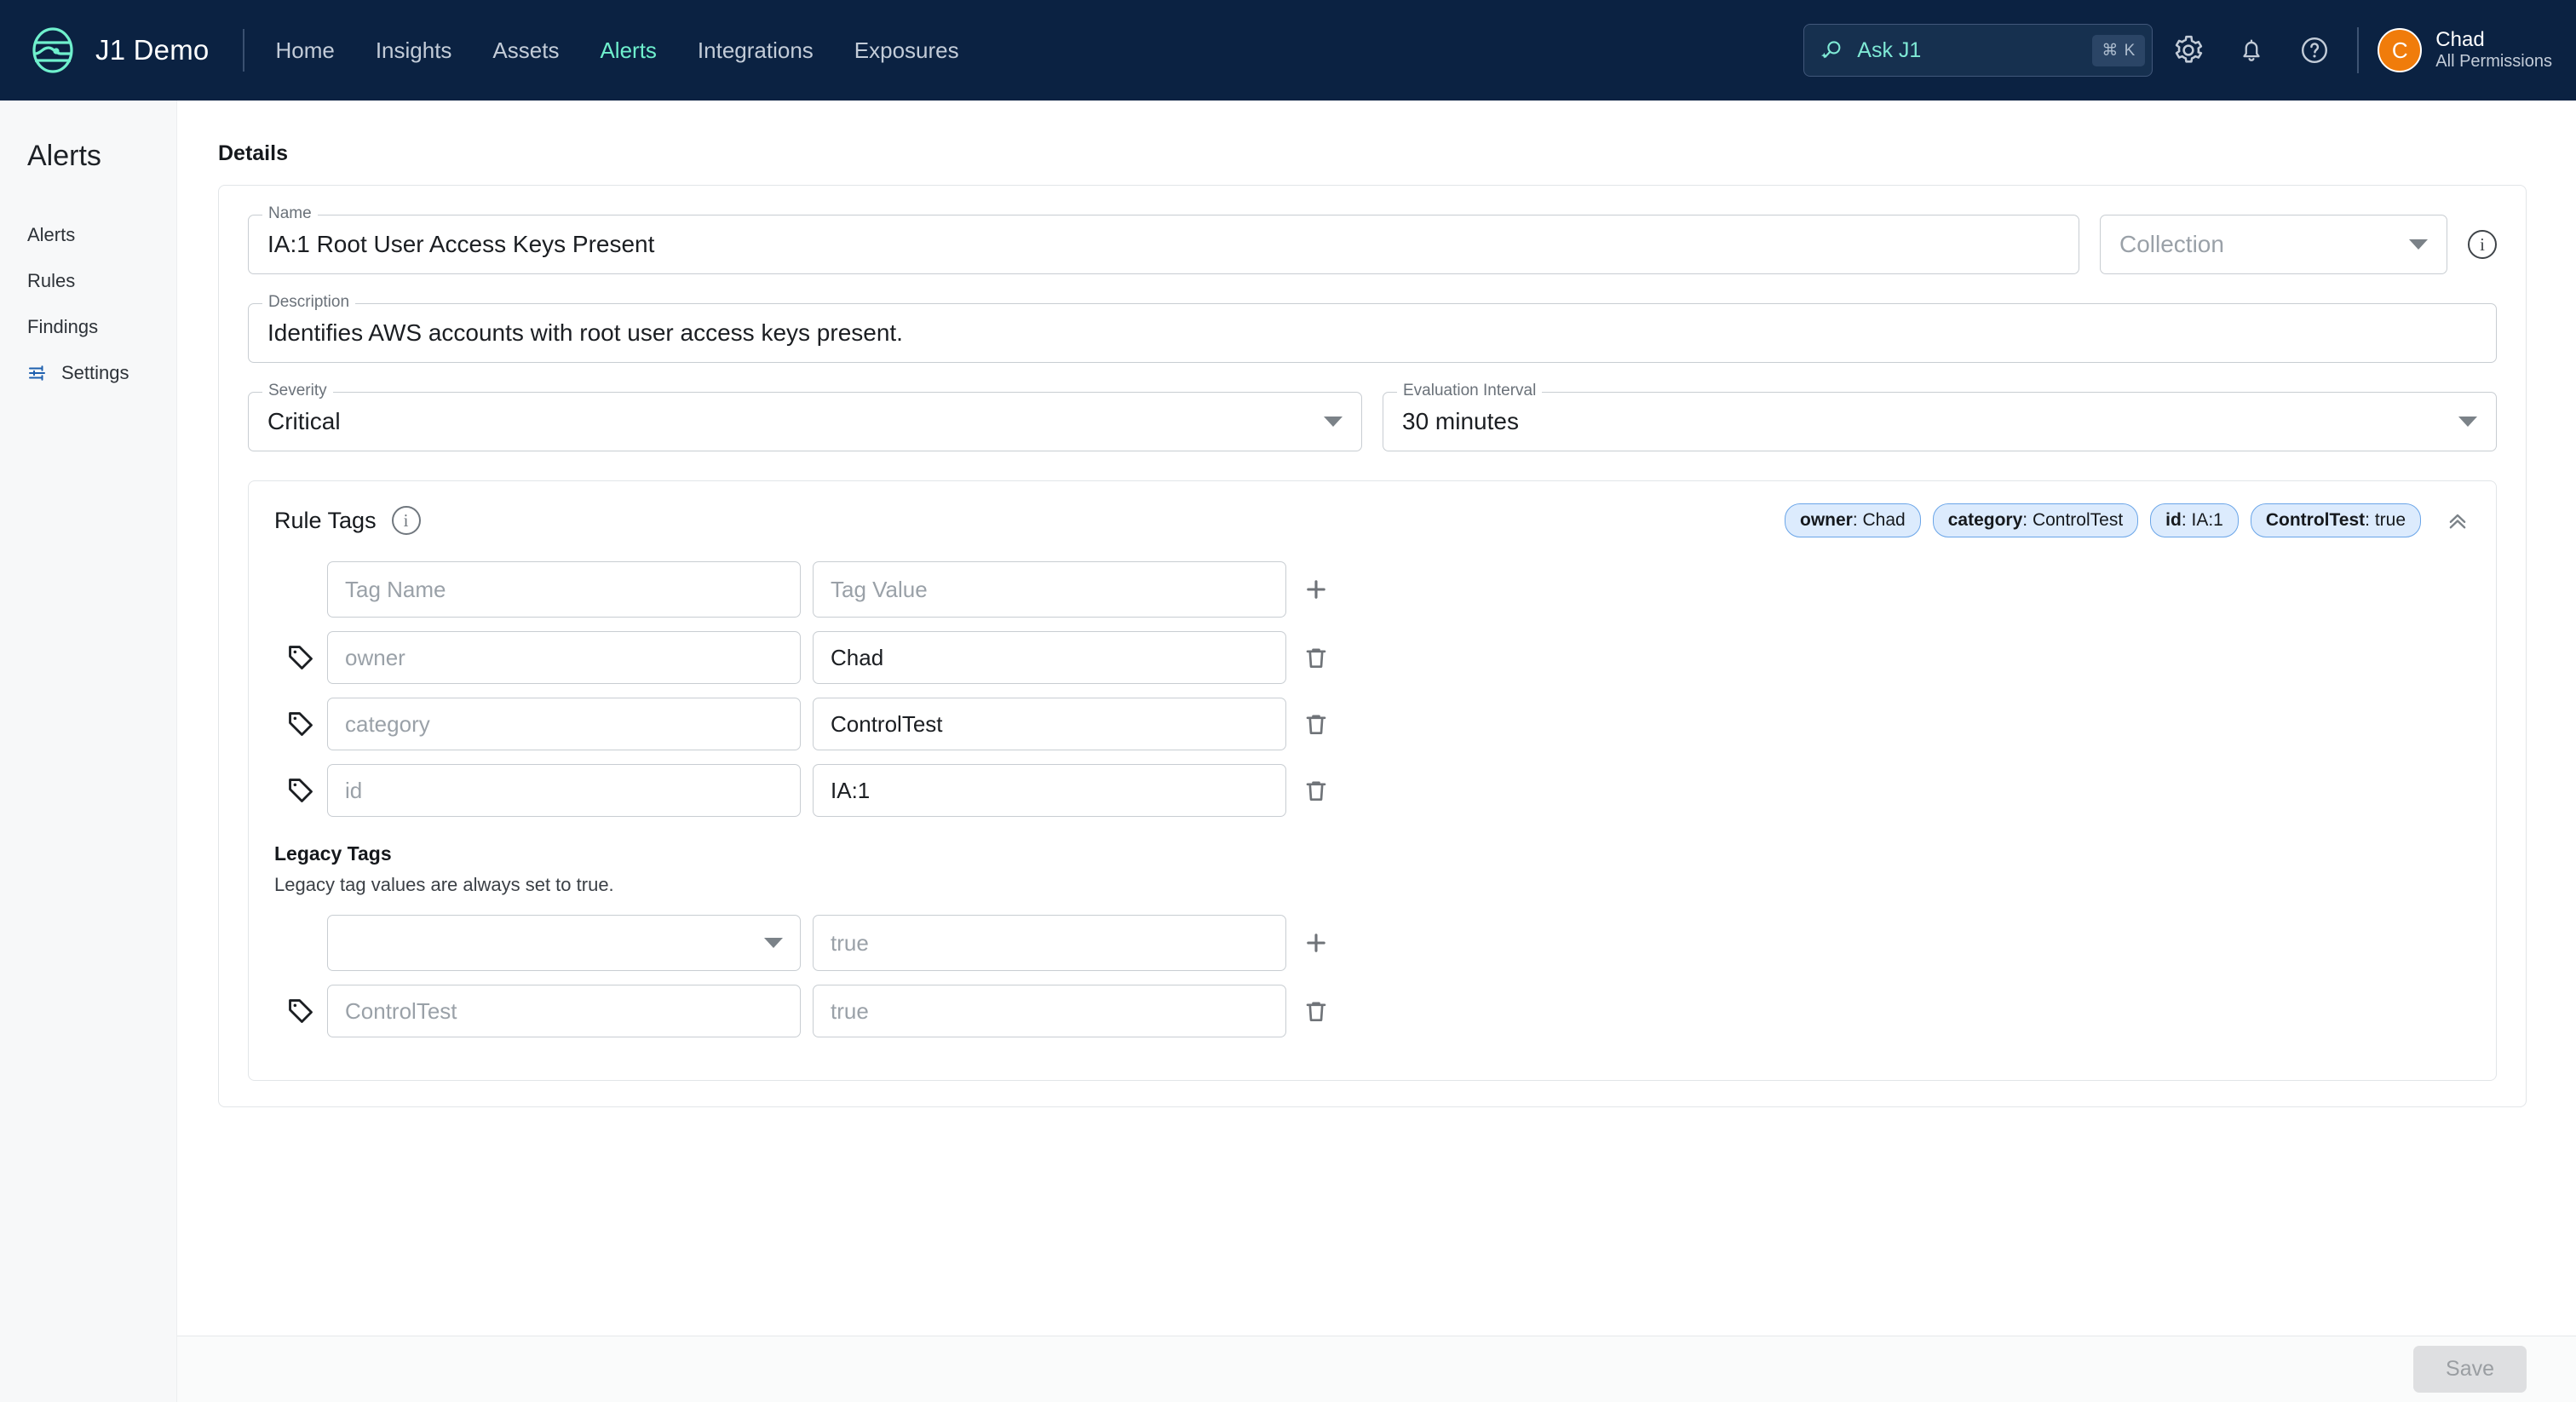 This screenshot has height=1402, width=2576. Describe the element at coordinates (290, 213) in the screenshot. I see `name-field-label: Name` at that location.